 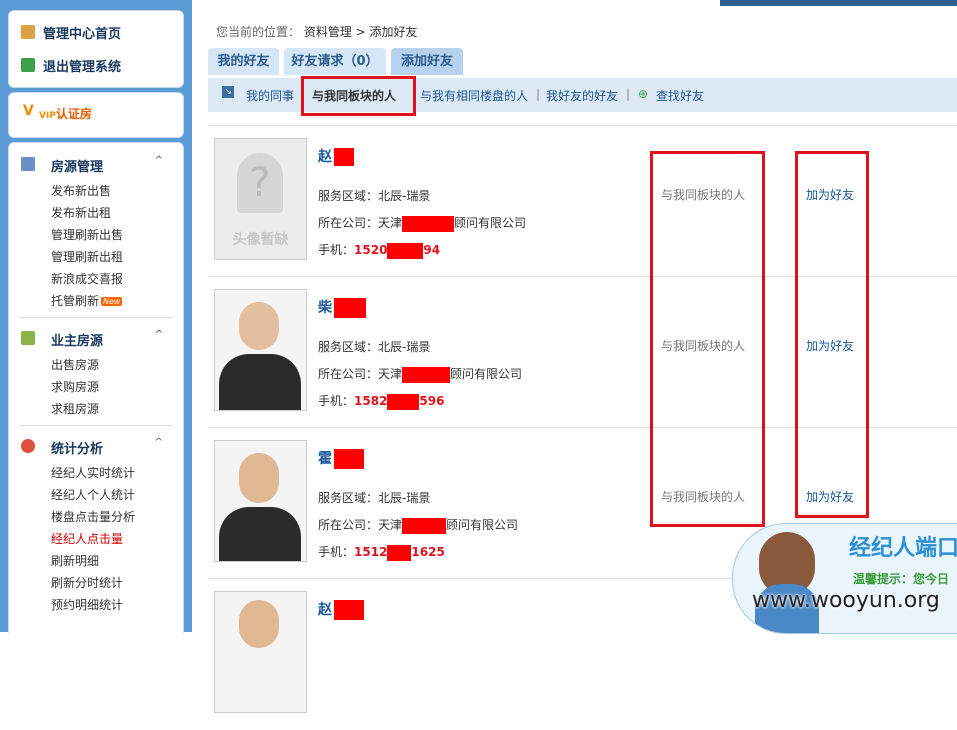 I want to click on tab-add-friend: 添加好友, so click(x=427, y=61).